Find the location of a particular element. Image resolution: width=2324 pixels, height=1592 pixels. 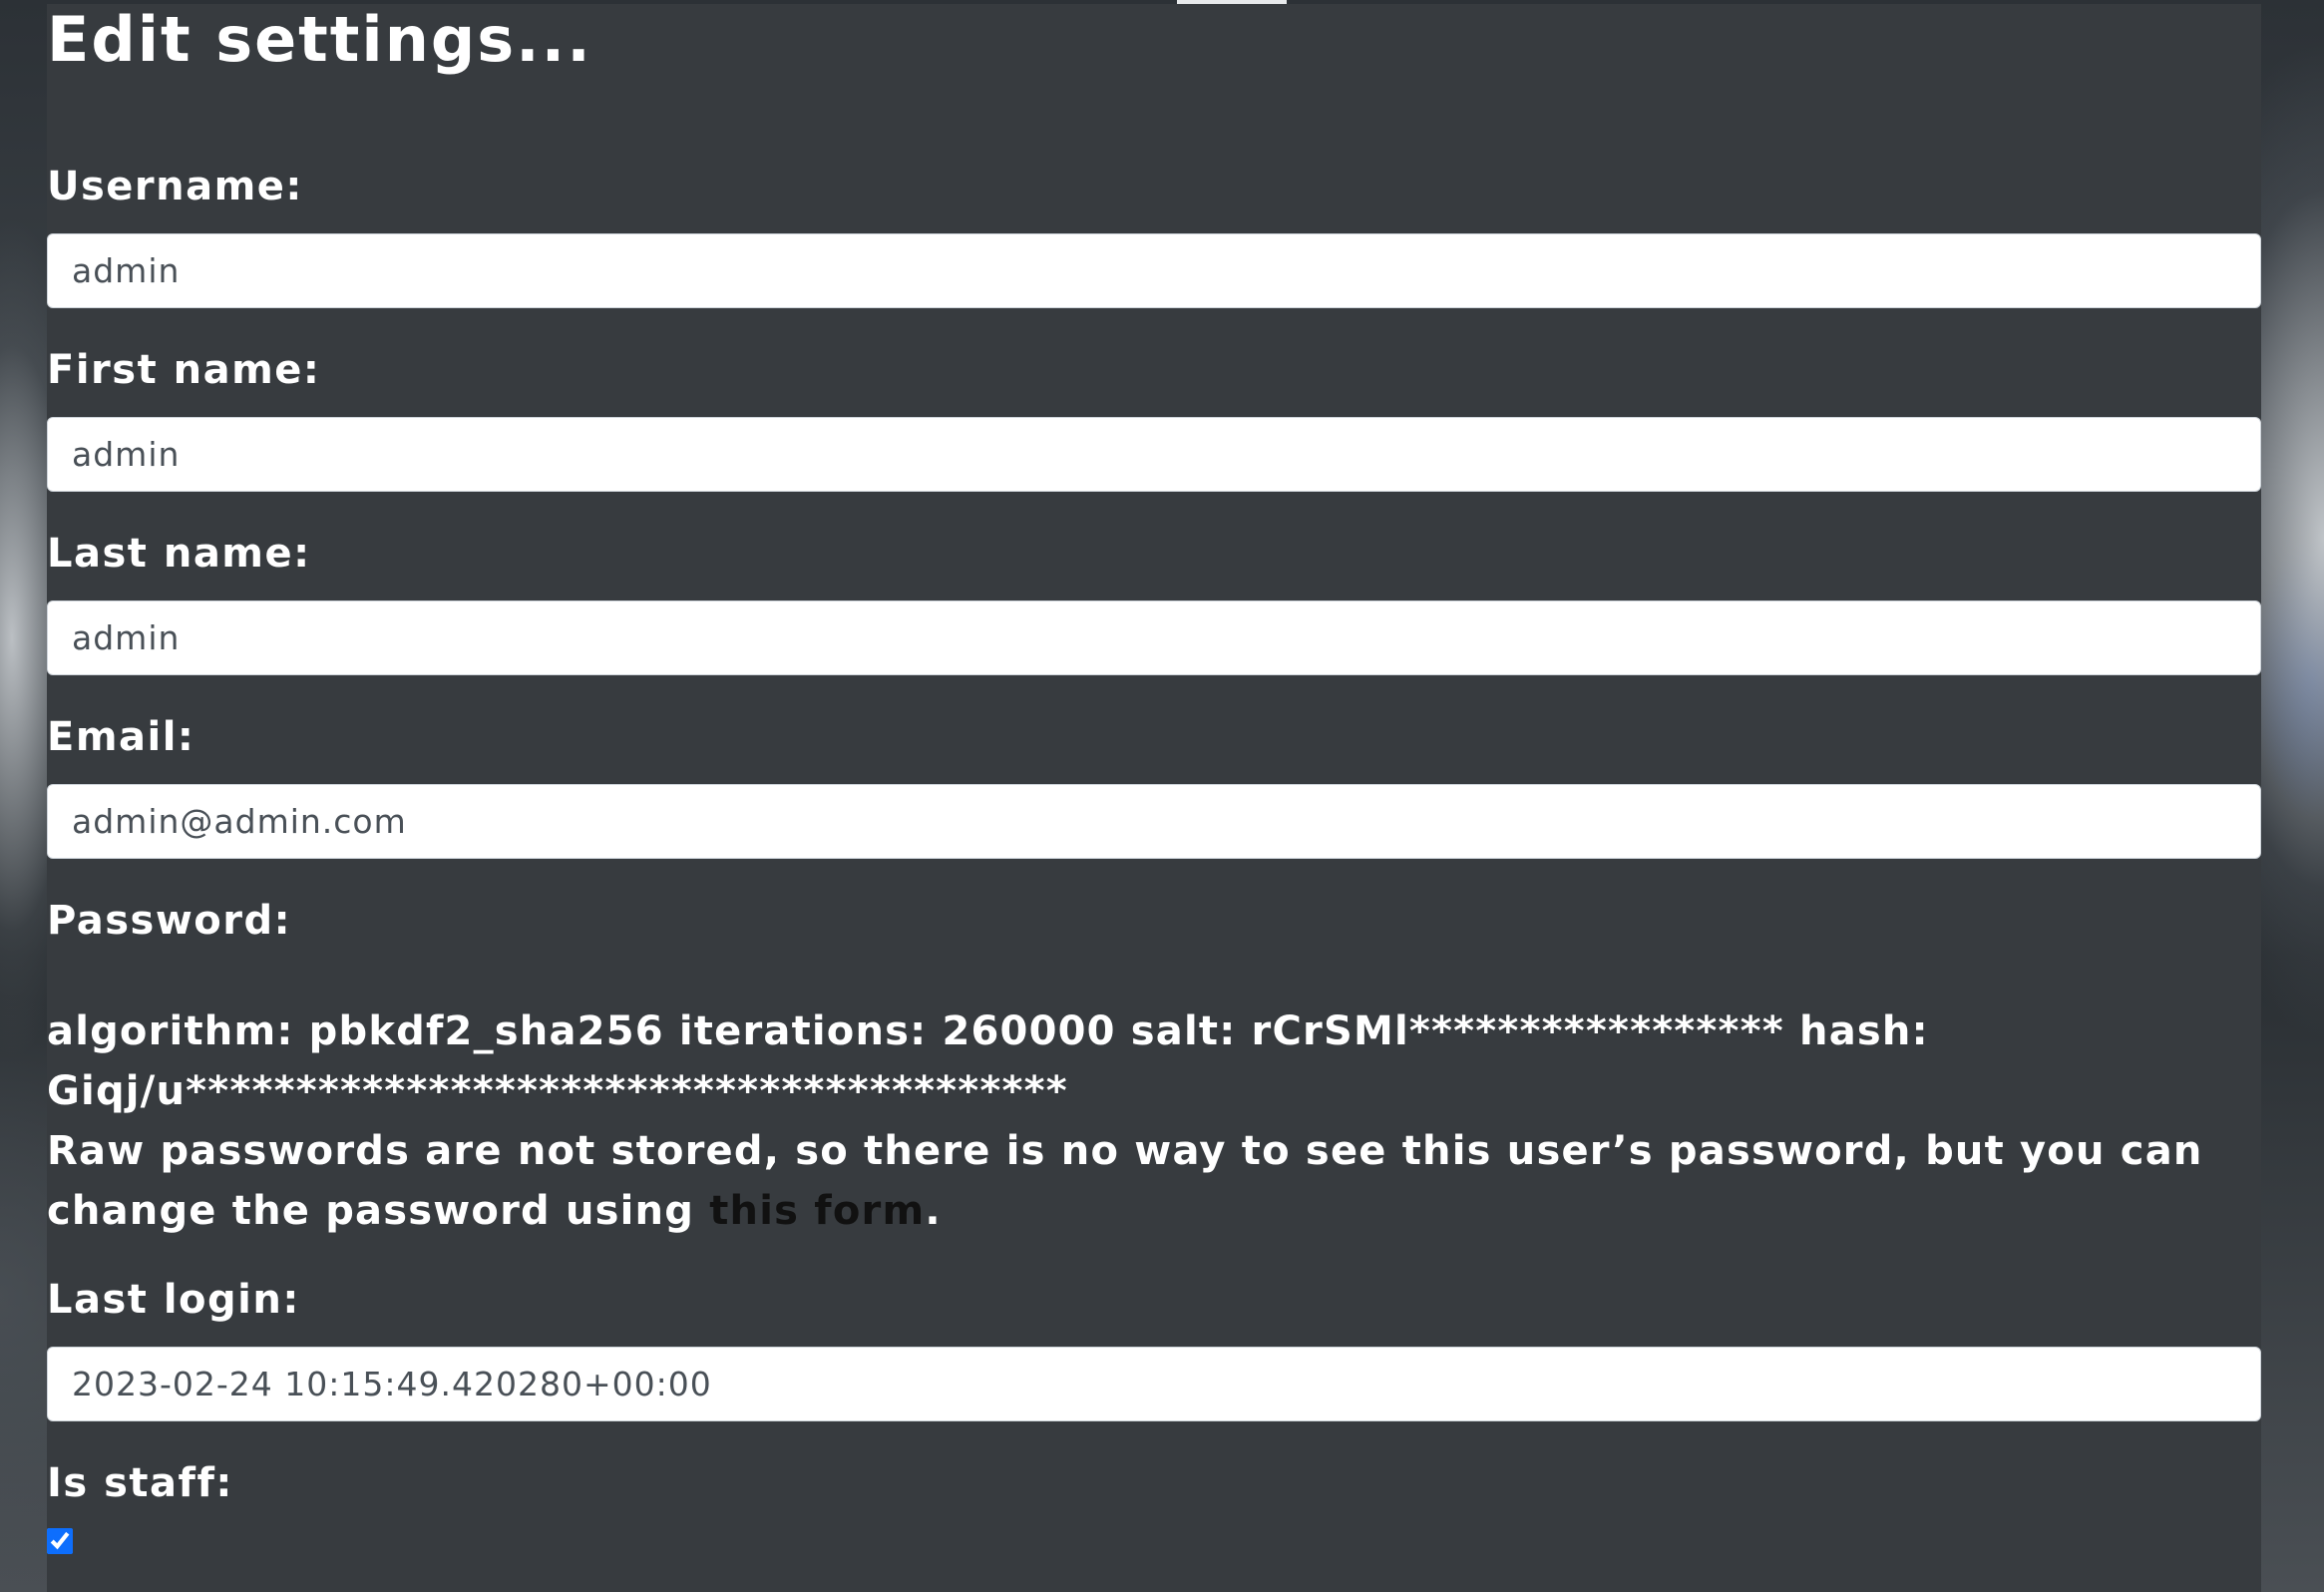

email-label: Email: is located at coordinates (121, 737).